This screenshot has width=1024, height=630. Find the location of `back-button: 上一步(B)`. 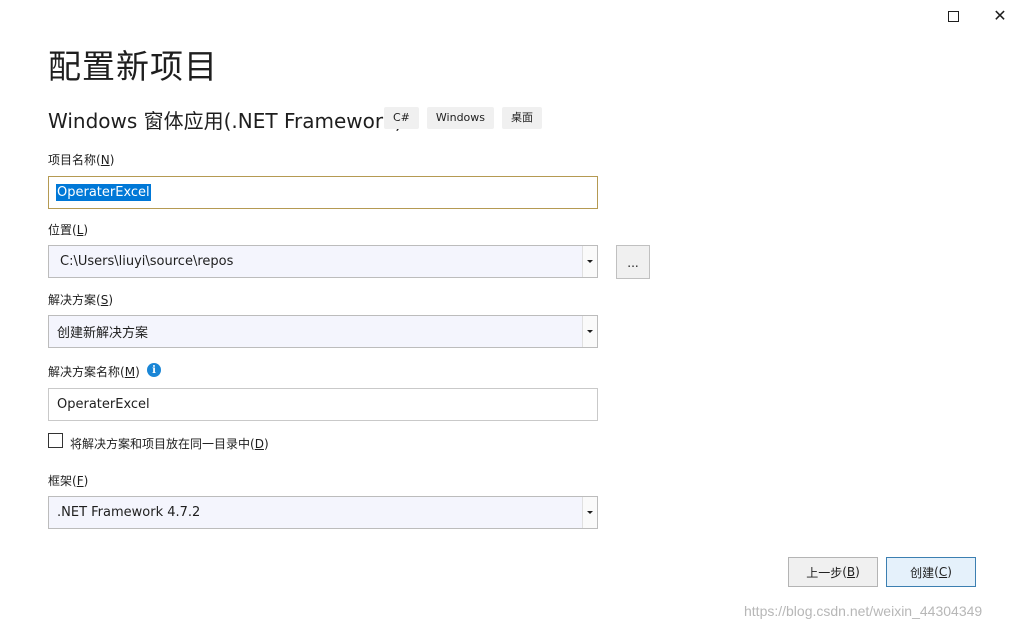

back-button: 上一步(B) is located at coordinates (833, 572).